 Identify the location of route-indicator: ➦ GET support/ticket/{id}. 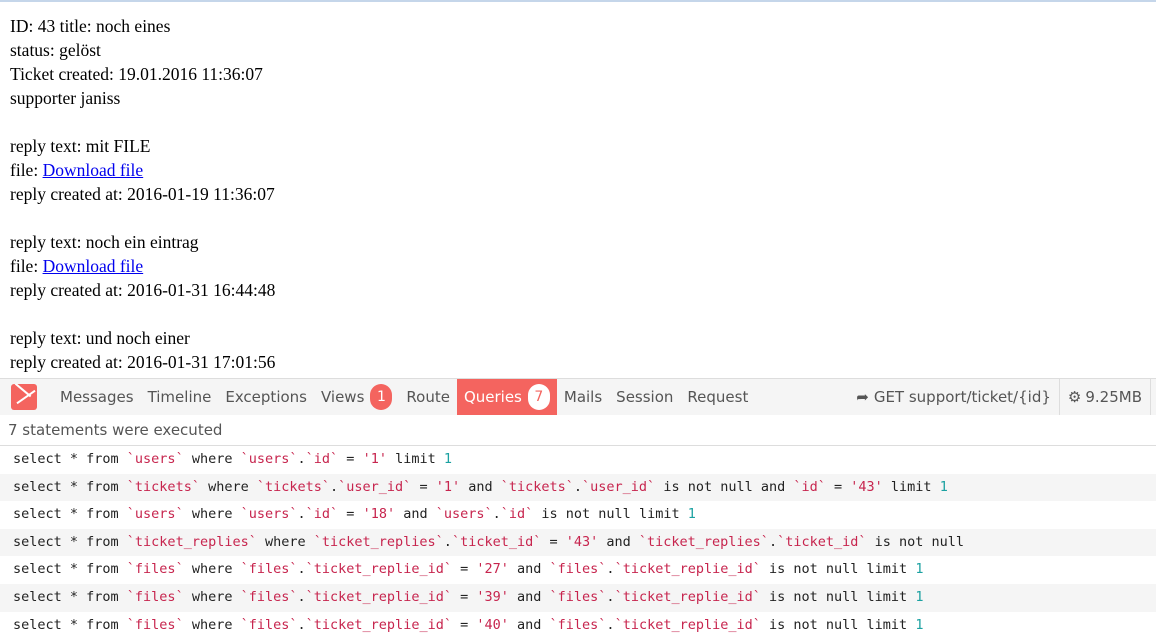
(953, 397).